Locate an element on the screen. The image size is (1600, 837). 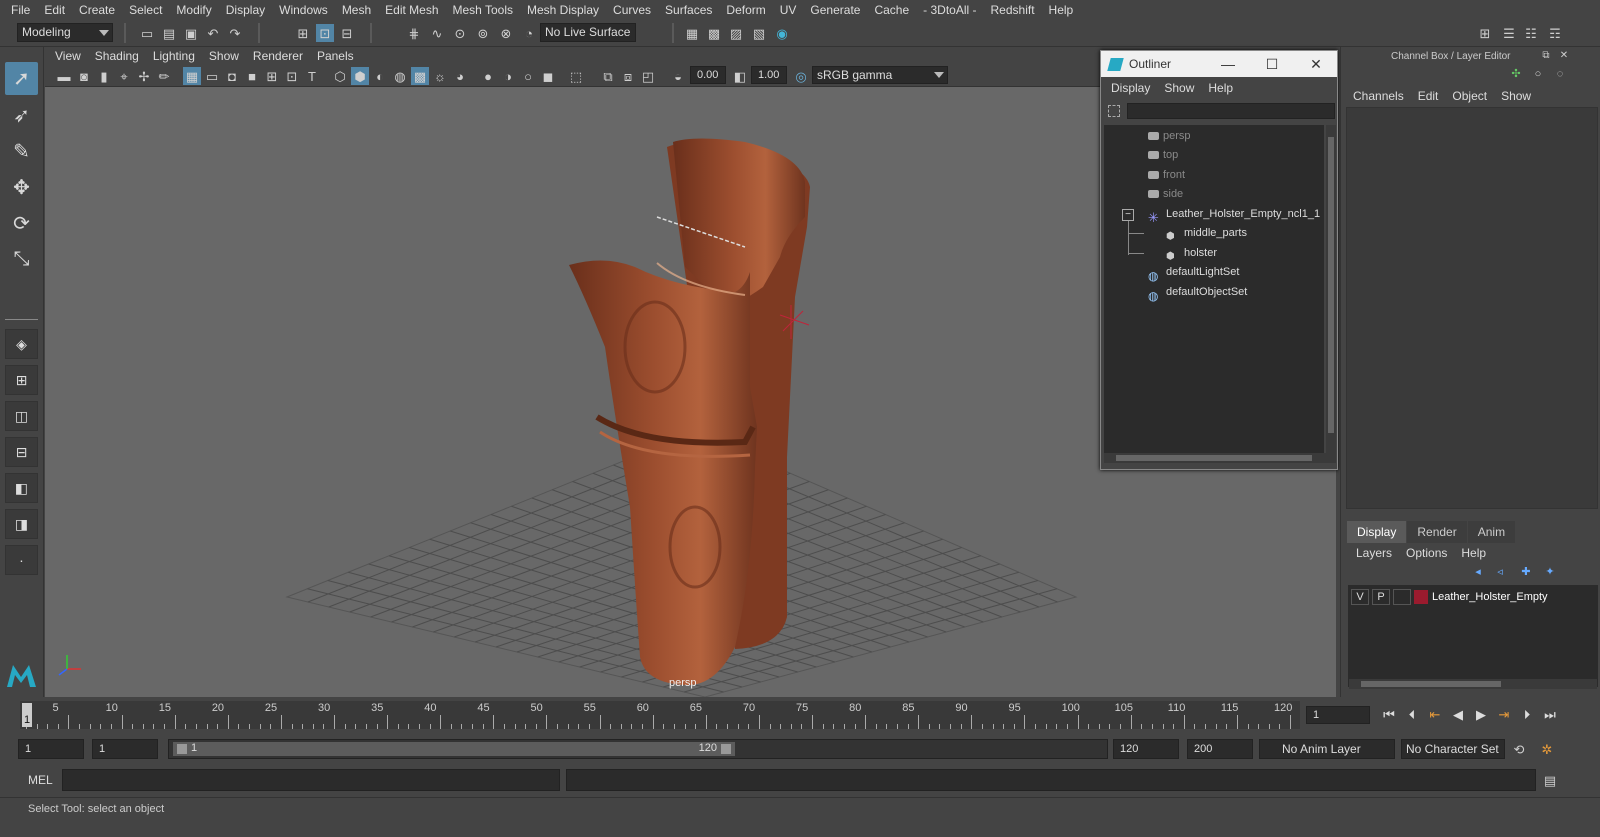
range-bar: 1 120 is located at coordinates (638, 749).